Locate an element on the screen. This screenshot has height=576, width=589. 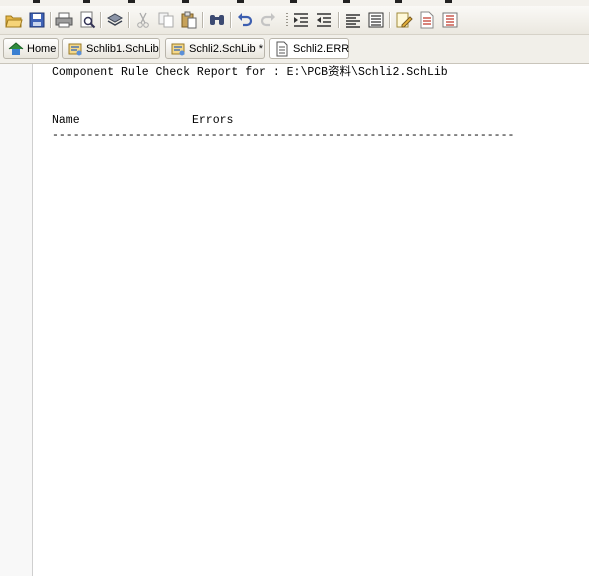
tab-schli2-err: Schli2.ERR is located at coordinates (309, 48).